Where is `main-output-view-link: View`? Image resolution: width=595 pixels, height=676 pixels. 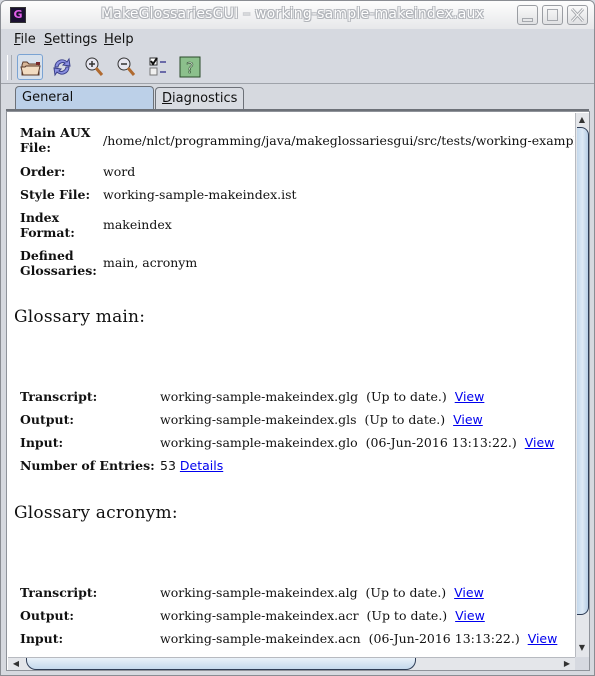
main-output-view-link: View is located at coordinates (468, 419).